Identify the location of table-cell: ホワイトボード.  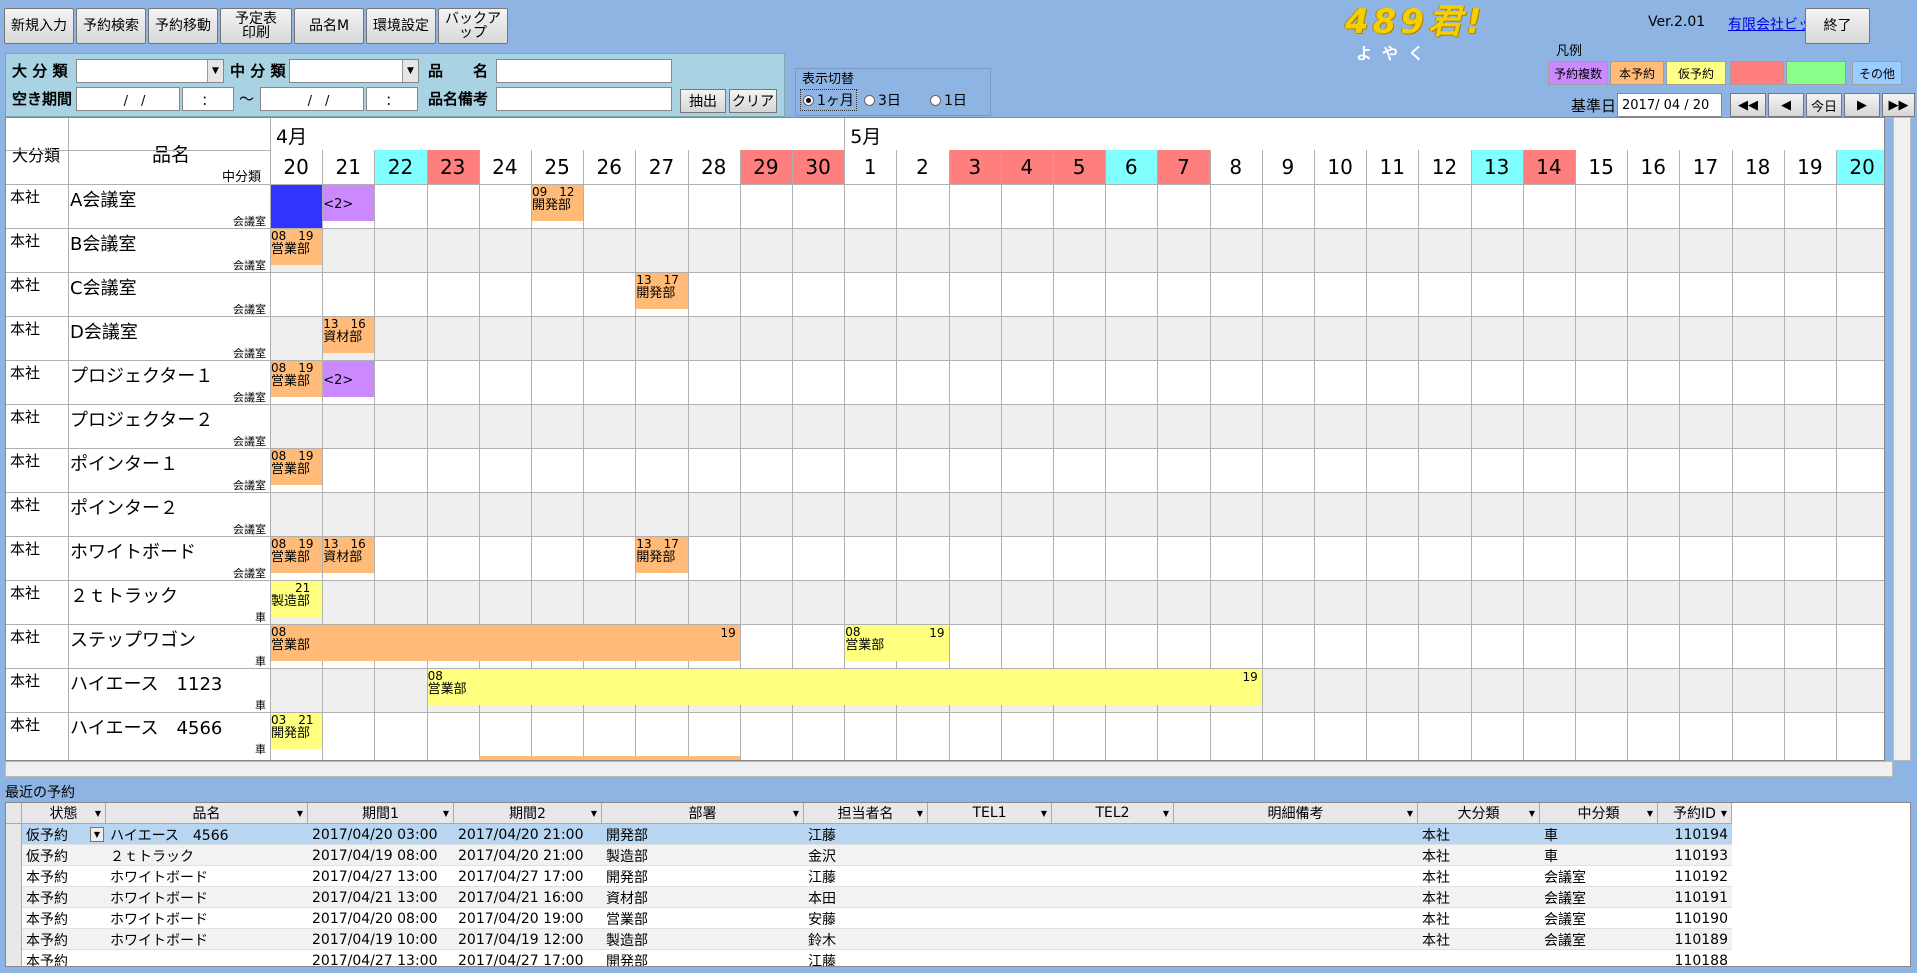
(159, 898).